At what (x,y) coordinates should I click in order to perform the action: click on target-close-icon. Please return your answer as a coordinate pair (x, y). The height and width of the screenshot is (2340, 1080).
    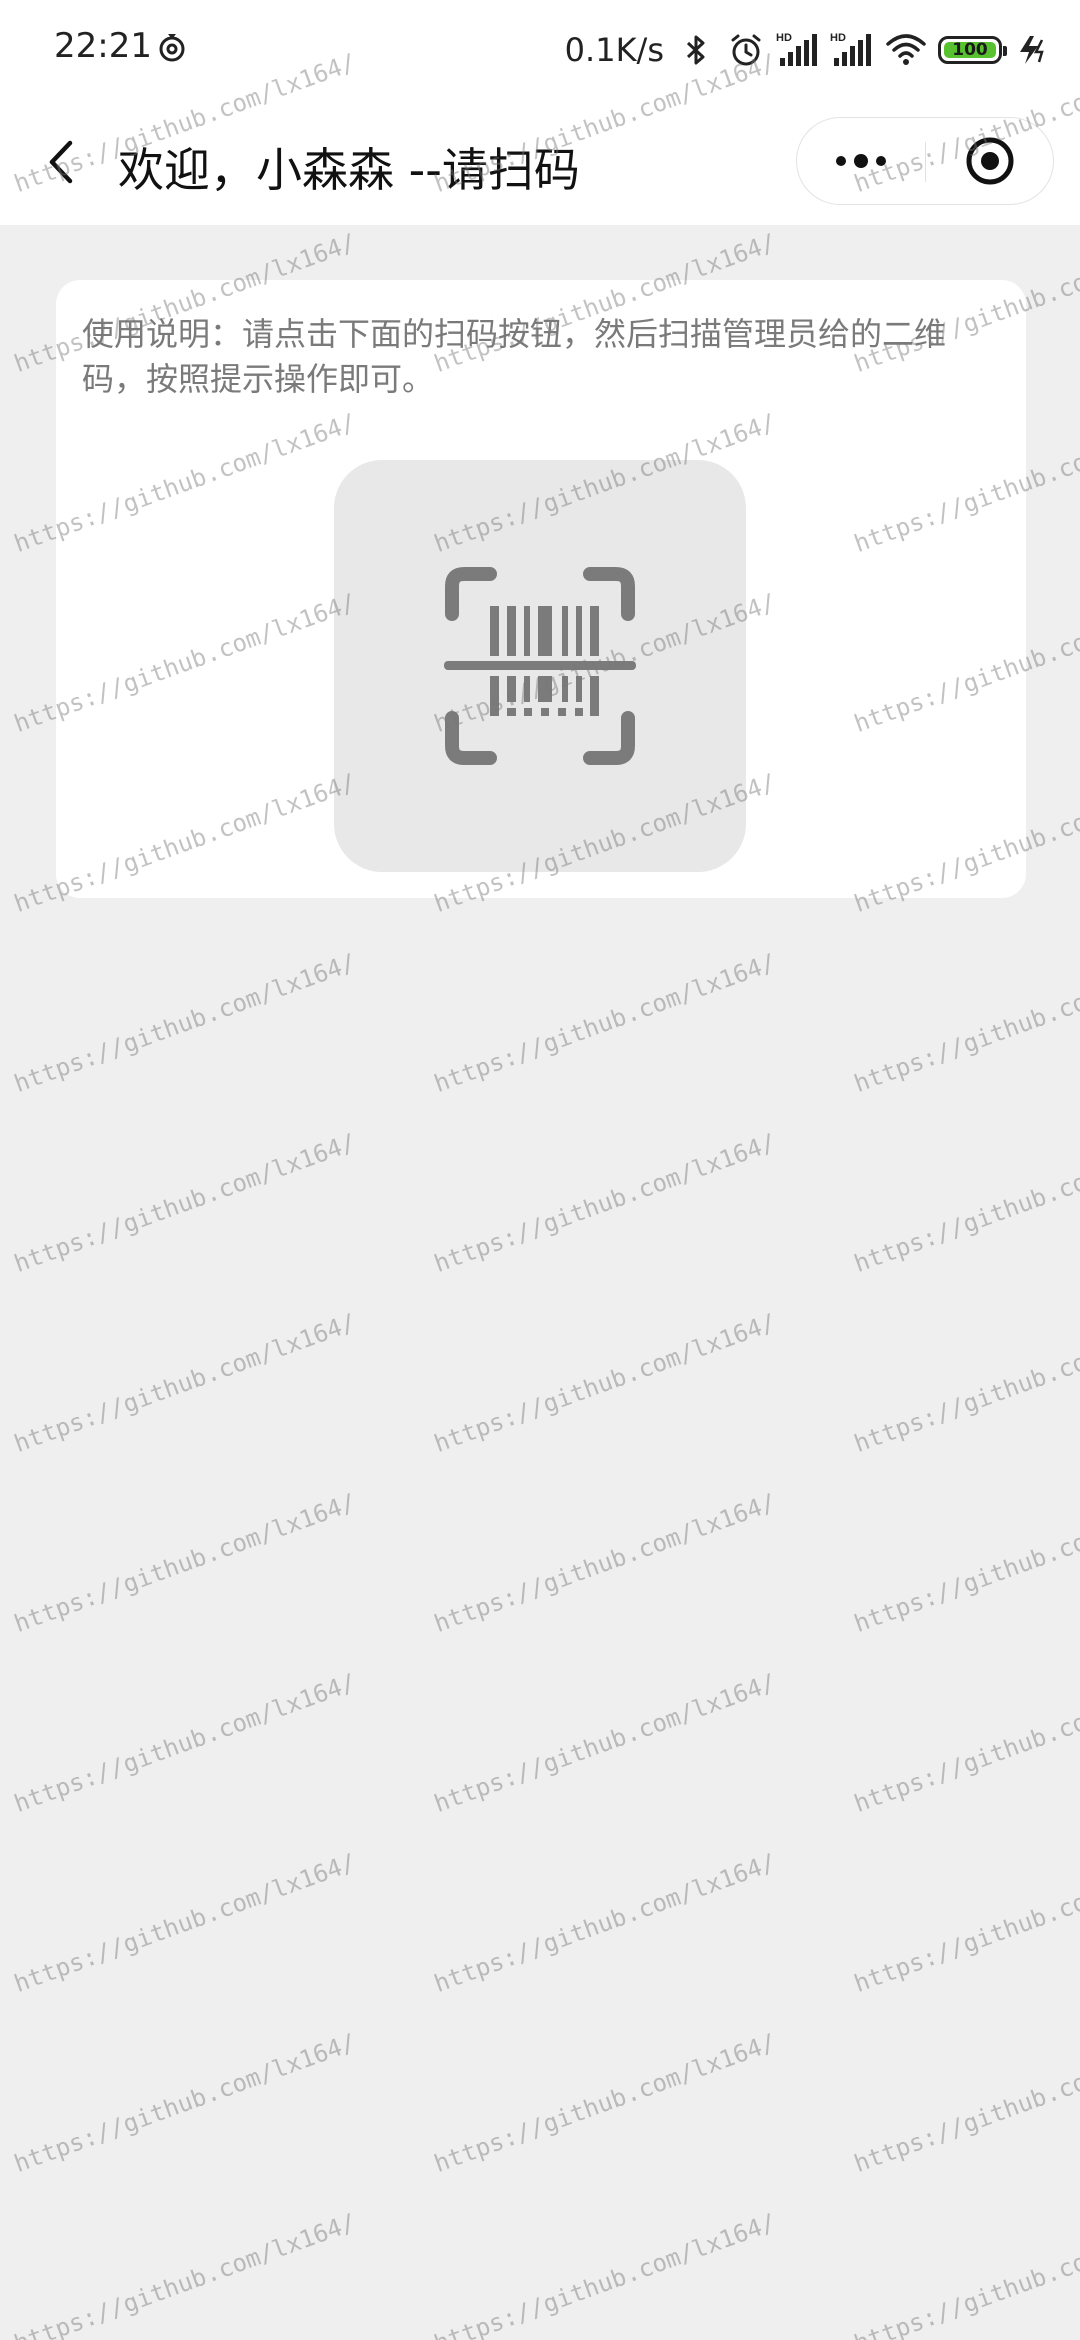
    Looking at the image, I should click on (990, 161).